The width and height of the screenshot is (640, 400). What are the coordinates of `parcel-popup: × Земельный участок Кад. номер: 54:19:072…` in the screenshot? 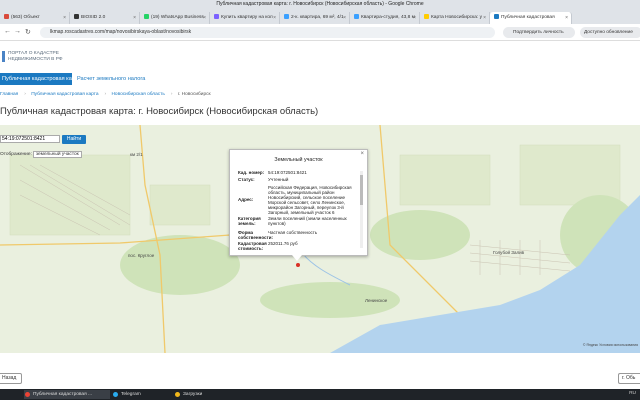 It's located at (298, 205).